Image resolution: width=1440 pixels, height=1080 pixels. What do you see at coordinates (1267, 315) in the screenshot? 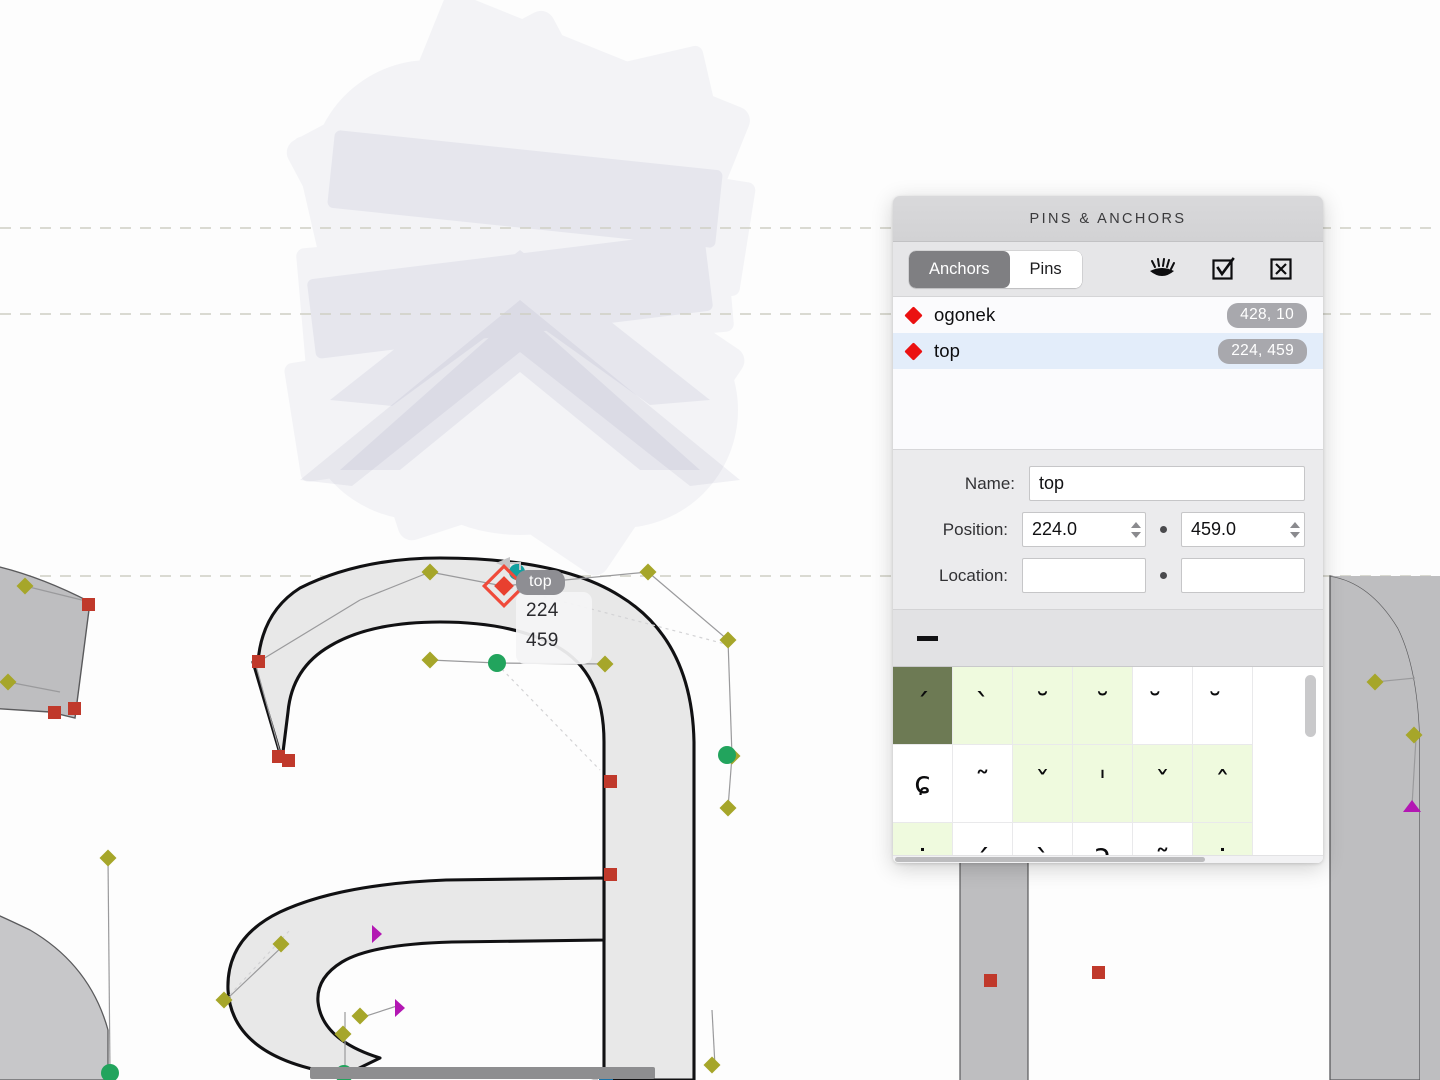
I see `anchor-row-coords: 428, 10` at bounding box center [1267, 315].